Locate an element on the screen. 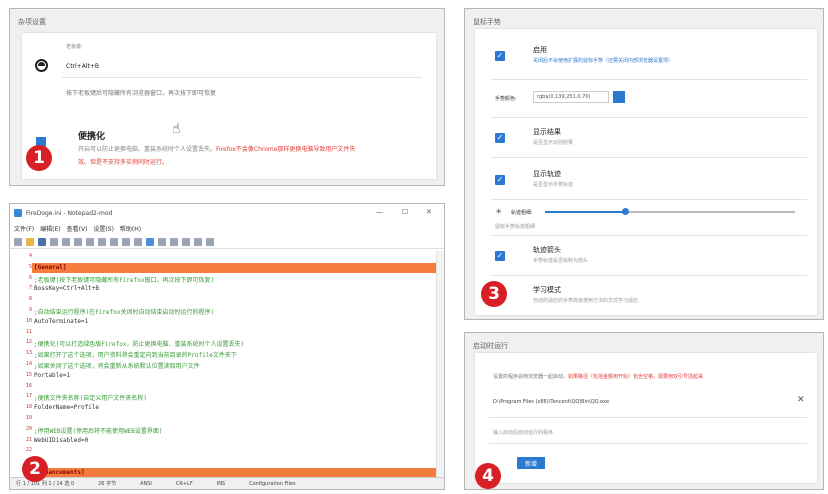 The image size is (828, 494). step-badge-4: 4 is located at coordinates (488, 476).